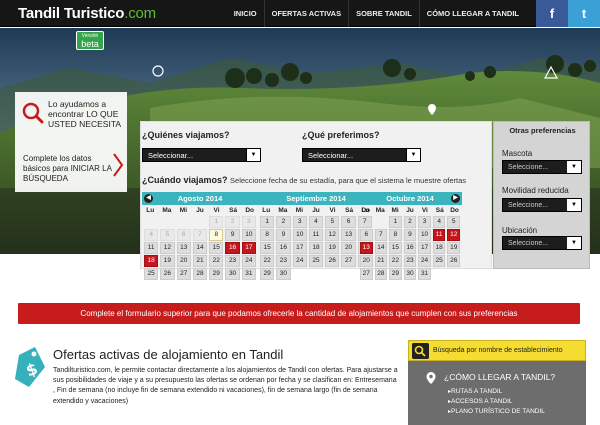  Describe the element at coordinates (496, 412) in the screenshot. I see `link-plano: PLANO TURÍSTICO DE TANDIL` at that location.